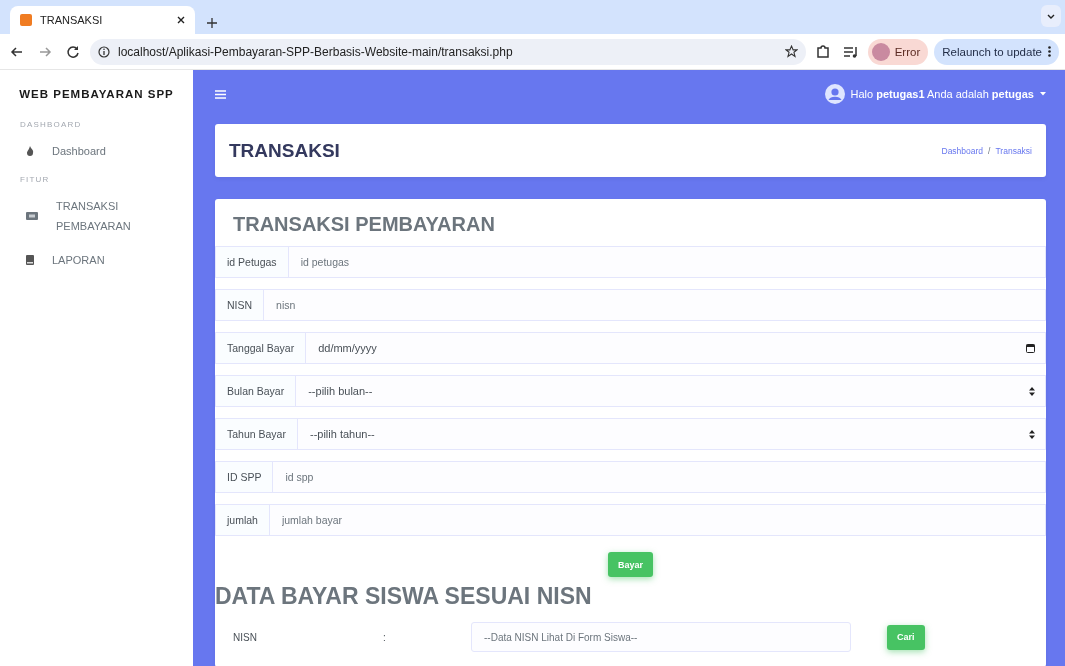 This screenshot has width=1065, height=666. What do you see at coordinates (26, 20) in the screenshot?
I see `favicon-icon` at bounding box center [26, 20].